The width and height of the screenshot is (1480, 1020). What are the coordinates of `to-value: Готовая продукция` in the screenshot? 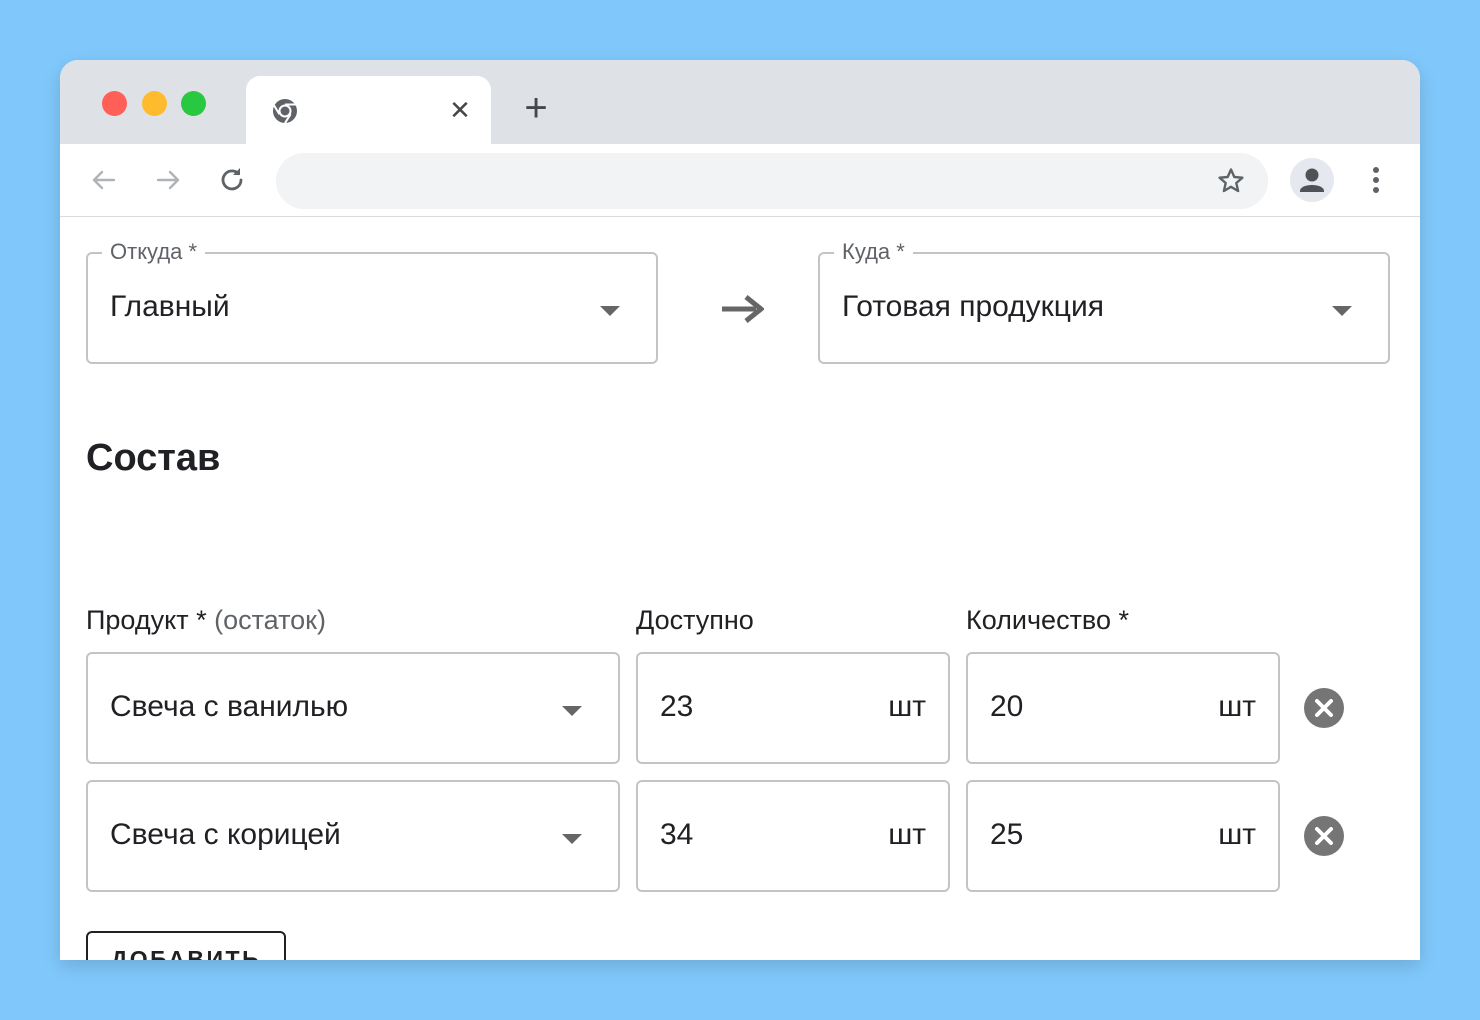 It's located at (973, 306).